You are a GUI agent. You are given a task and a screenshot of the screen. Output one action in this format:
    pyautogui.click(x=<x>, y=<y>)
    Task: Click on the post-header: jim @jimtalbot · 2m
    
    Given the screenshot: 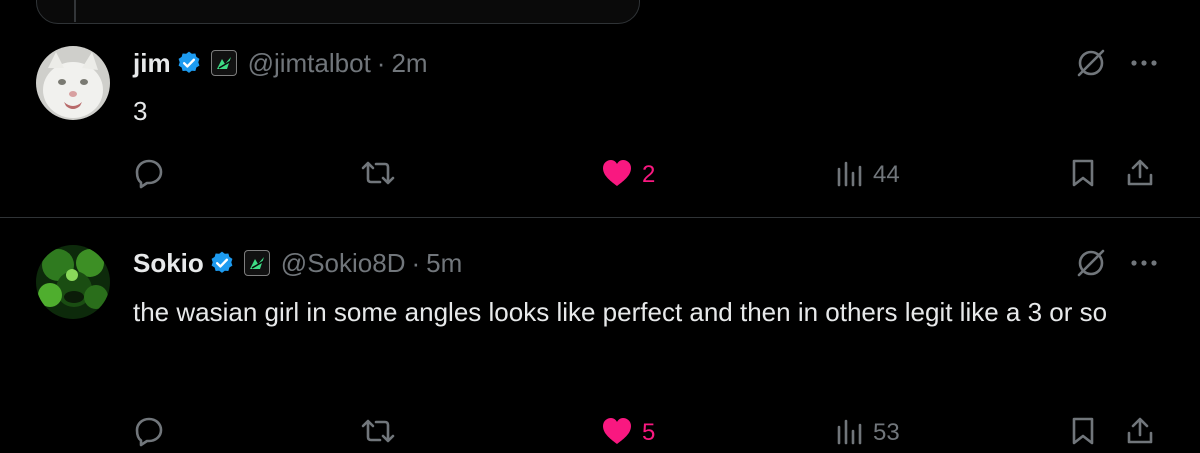 What is the action you would take?
    pyautogui.click(x=280, y=63)
    